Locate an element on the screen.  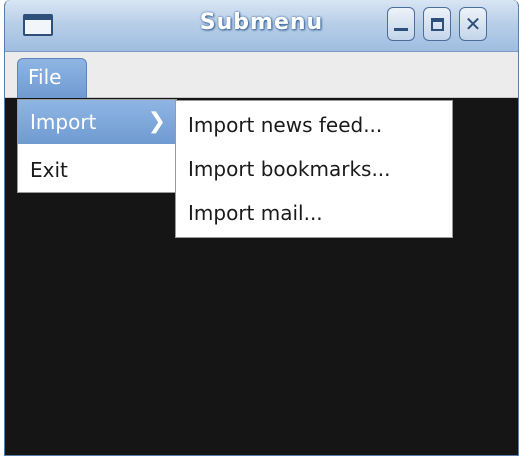
maximize-icon is located at coordinates (437, 24).